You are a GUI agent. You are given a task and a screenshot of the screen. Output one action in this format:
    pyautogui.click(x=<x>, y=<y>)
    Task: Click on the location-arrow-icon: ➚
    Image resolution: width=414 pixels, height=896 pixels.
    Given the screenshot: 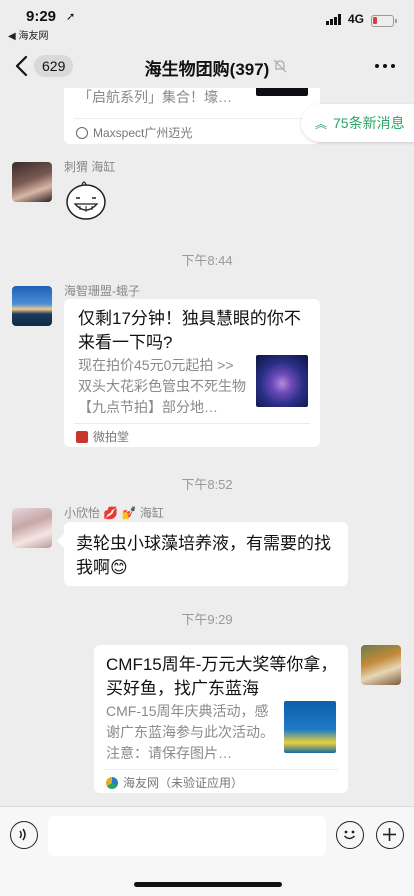 What is the action you would take?
    pyautogui.click(x=71, y=17)
    